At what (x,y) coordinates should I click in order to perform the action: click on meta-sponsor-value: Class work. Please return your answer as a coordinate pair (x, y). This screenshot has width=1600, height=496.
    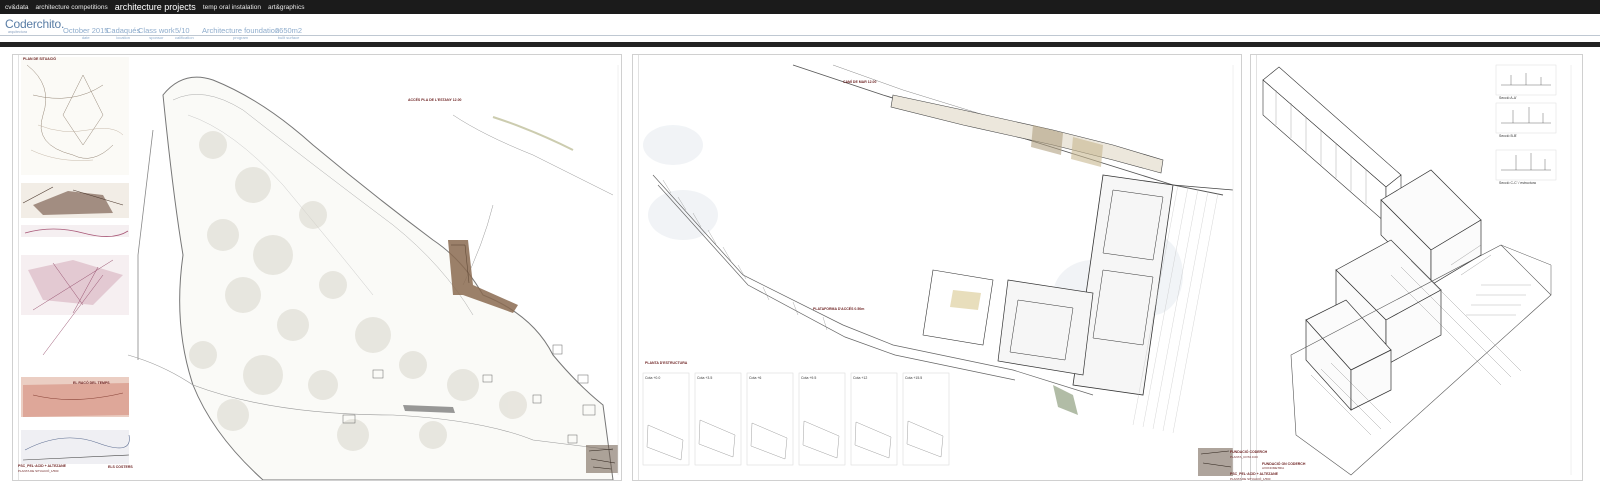
    Looking at the image, I should click on (156, 30).